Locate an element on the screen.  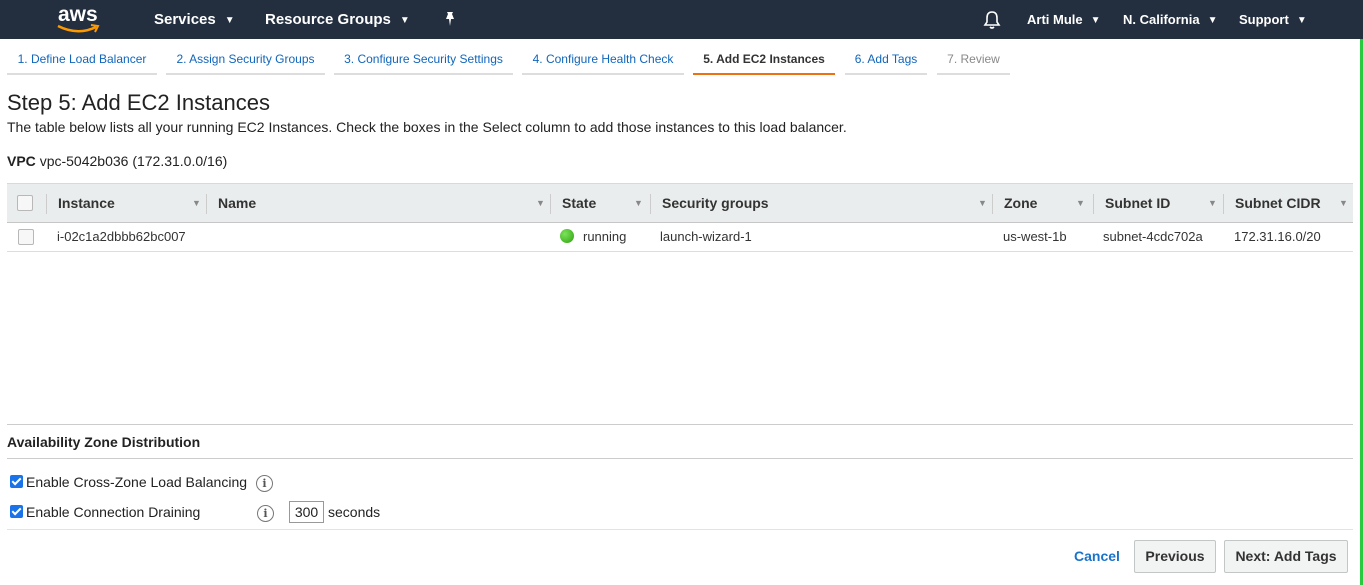
cell-security-groups: launch-wizard-1 is located at coordinates (706, 236).